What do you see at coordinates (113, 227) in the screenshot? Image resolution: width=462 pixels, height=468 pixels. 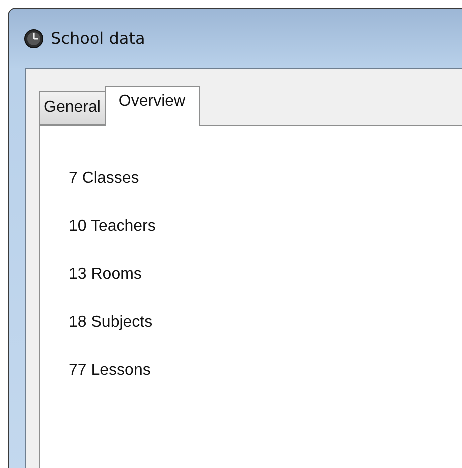 I see `overview-item: 10 Teachers` at bounding box center [113, 227].